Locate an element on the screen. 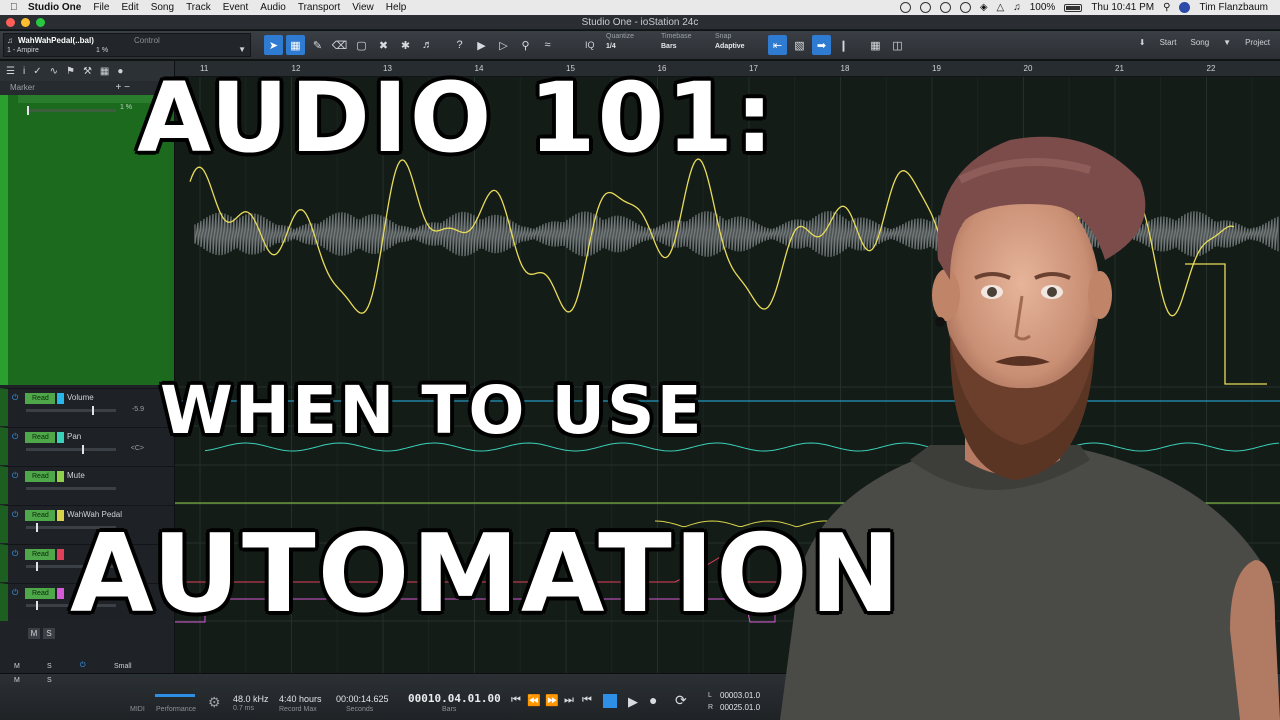 This screenshot has height=720, width=1280. loop-button: ⟳ is located at coordinates (681, 700).